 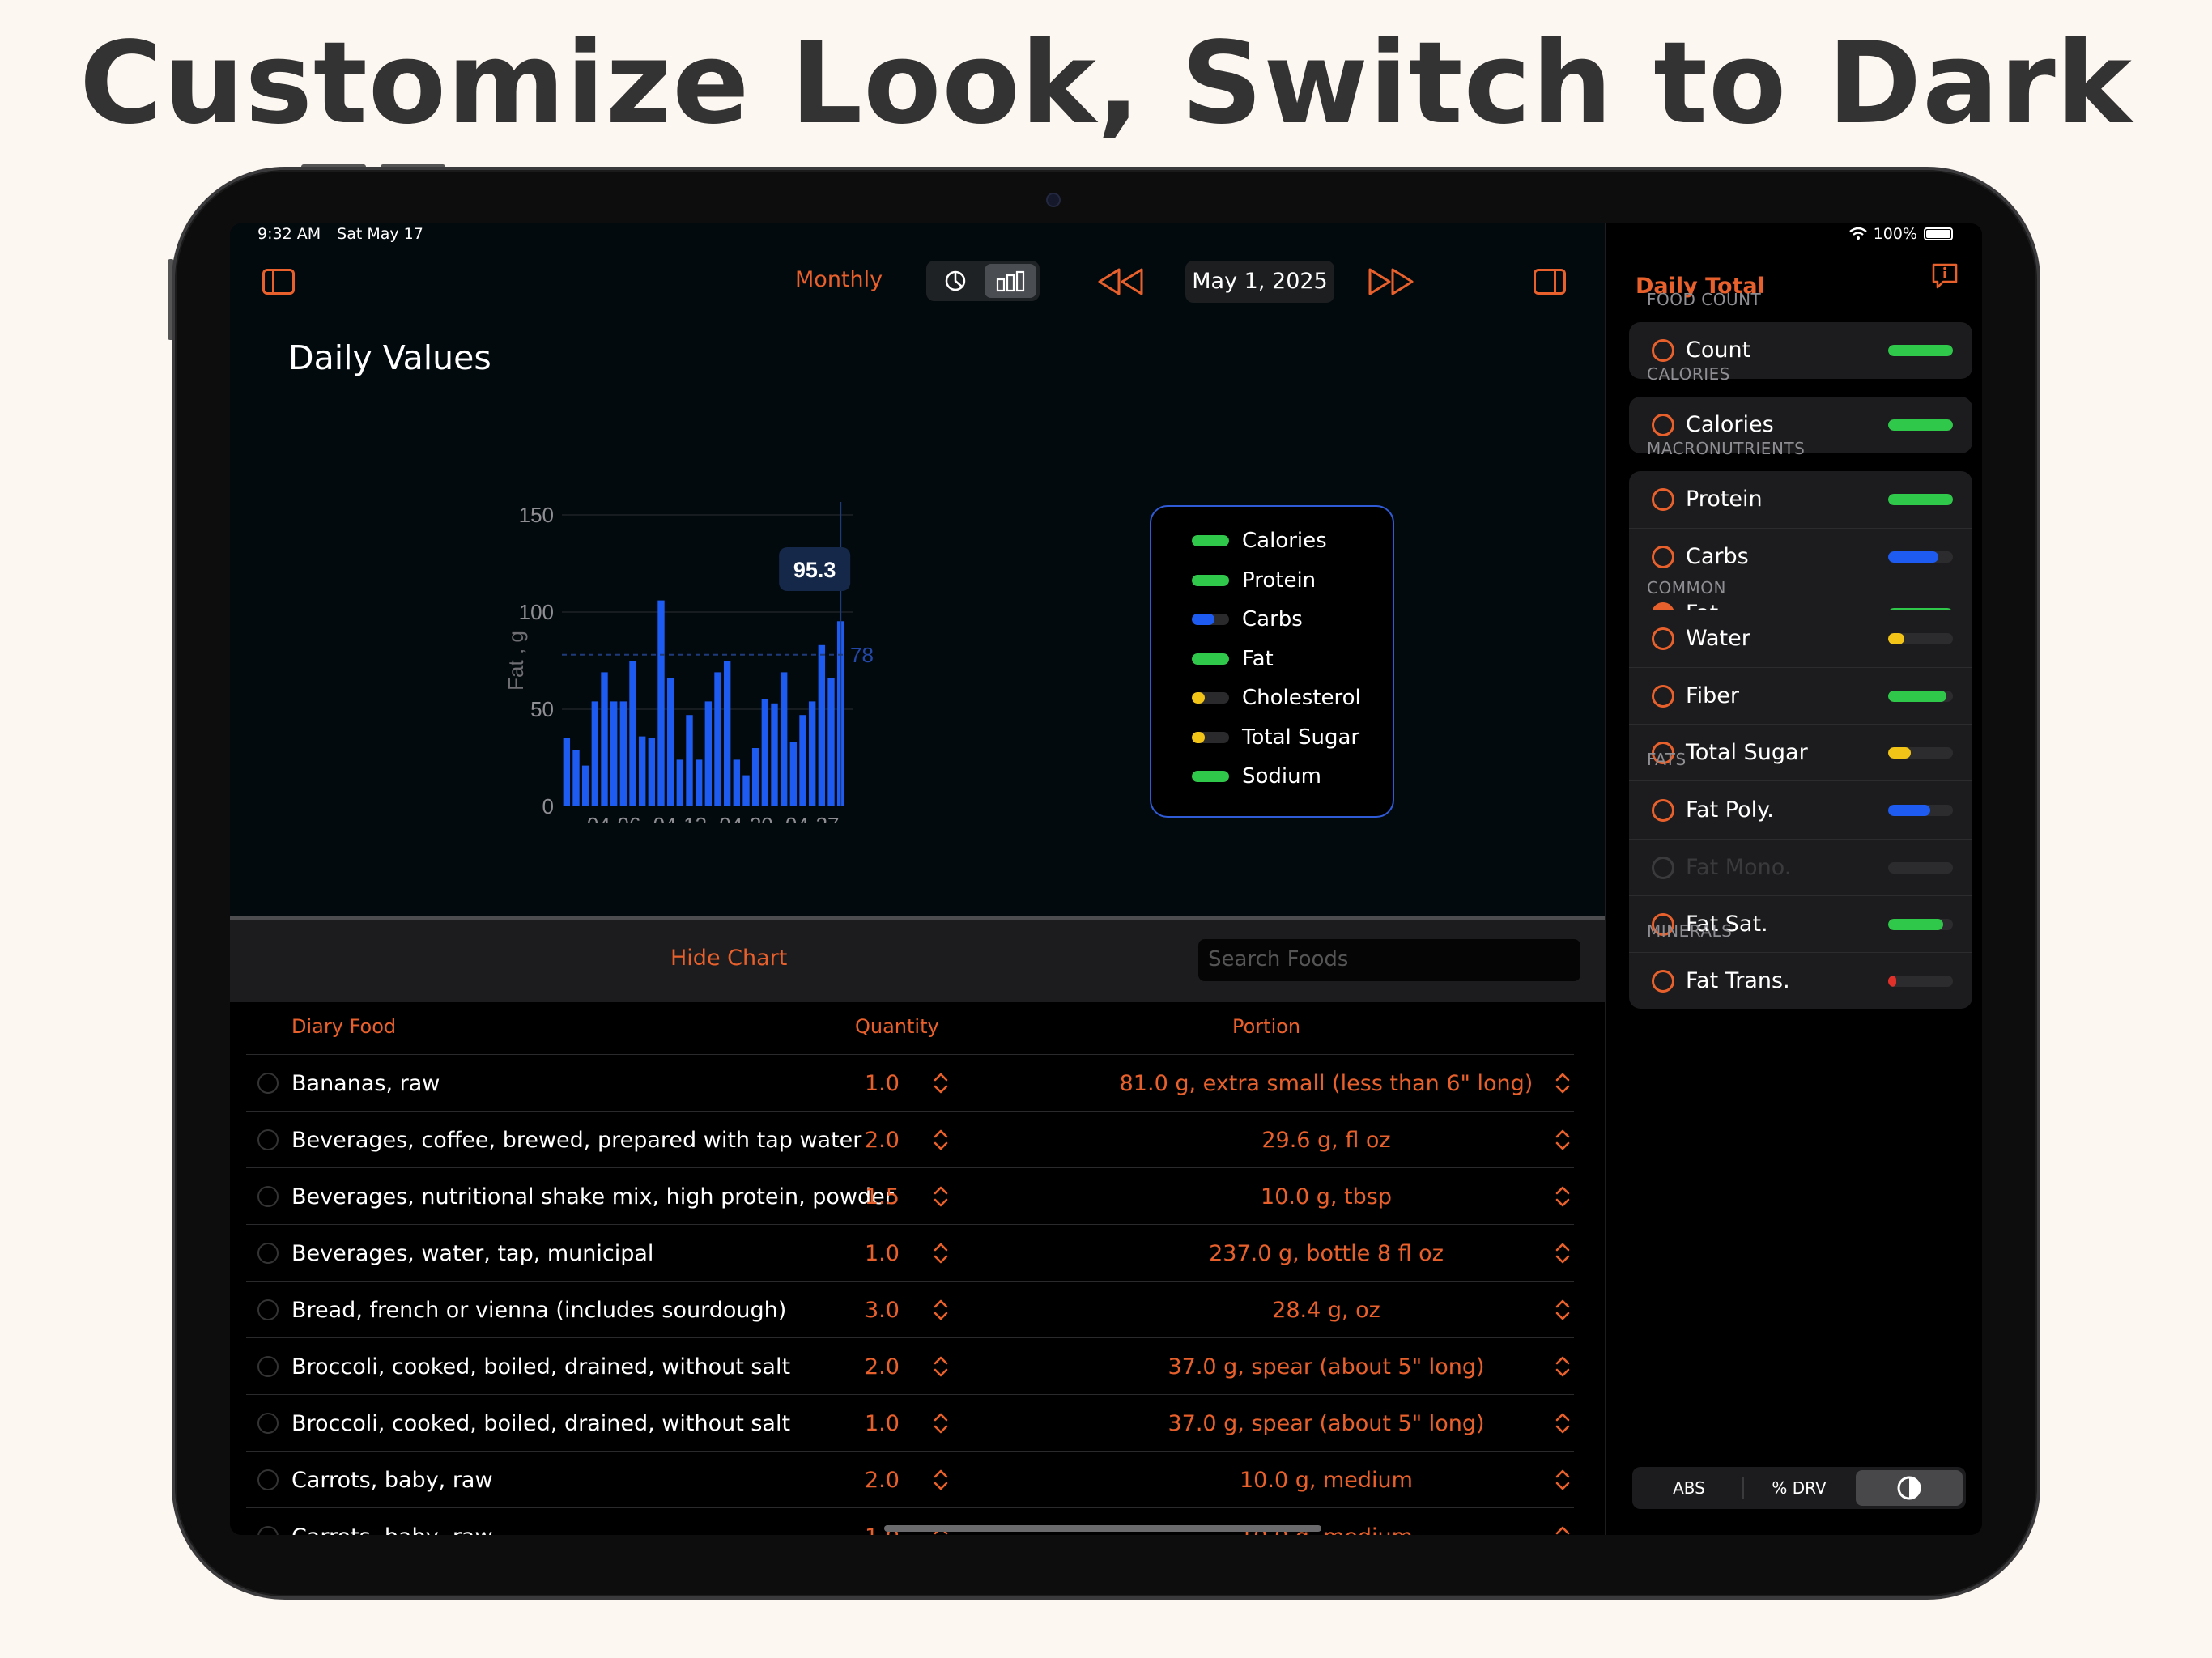 What do you see at coordinates (1391, 283) in the screenshot?
I see `next-period-button` at bounding box center [1391, 283].